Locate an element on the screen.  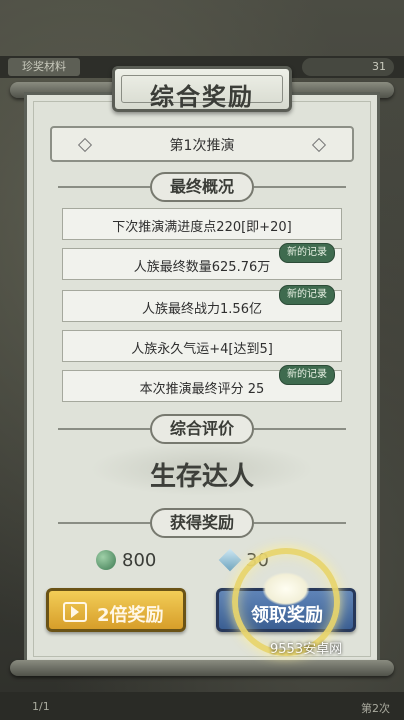
stat-row: 下次推演满进度点220[即+20] is located at coordinates (202, 224).